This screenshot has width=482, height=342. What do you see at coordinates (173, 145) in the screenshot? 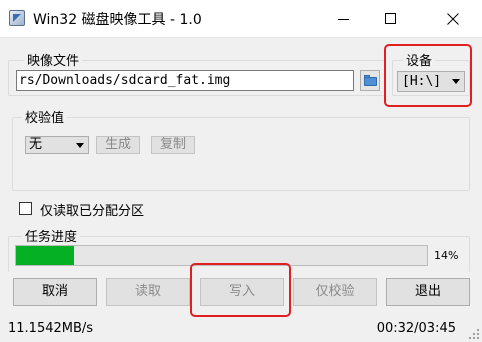
I see `copy-hash-button: 复制` at bounding box center [173, 145].